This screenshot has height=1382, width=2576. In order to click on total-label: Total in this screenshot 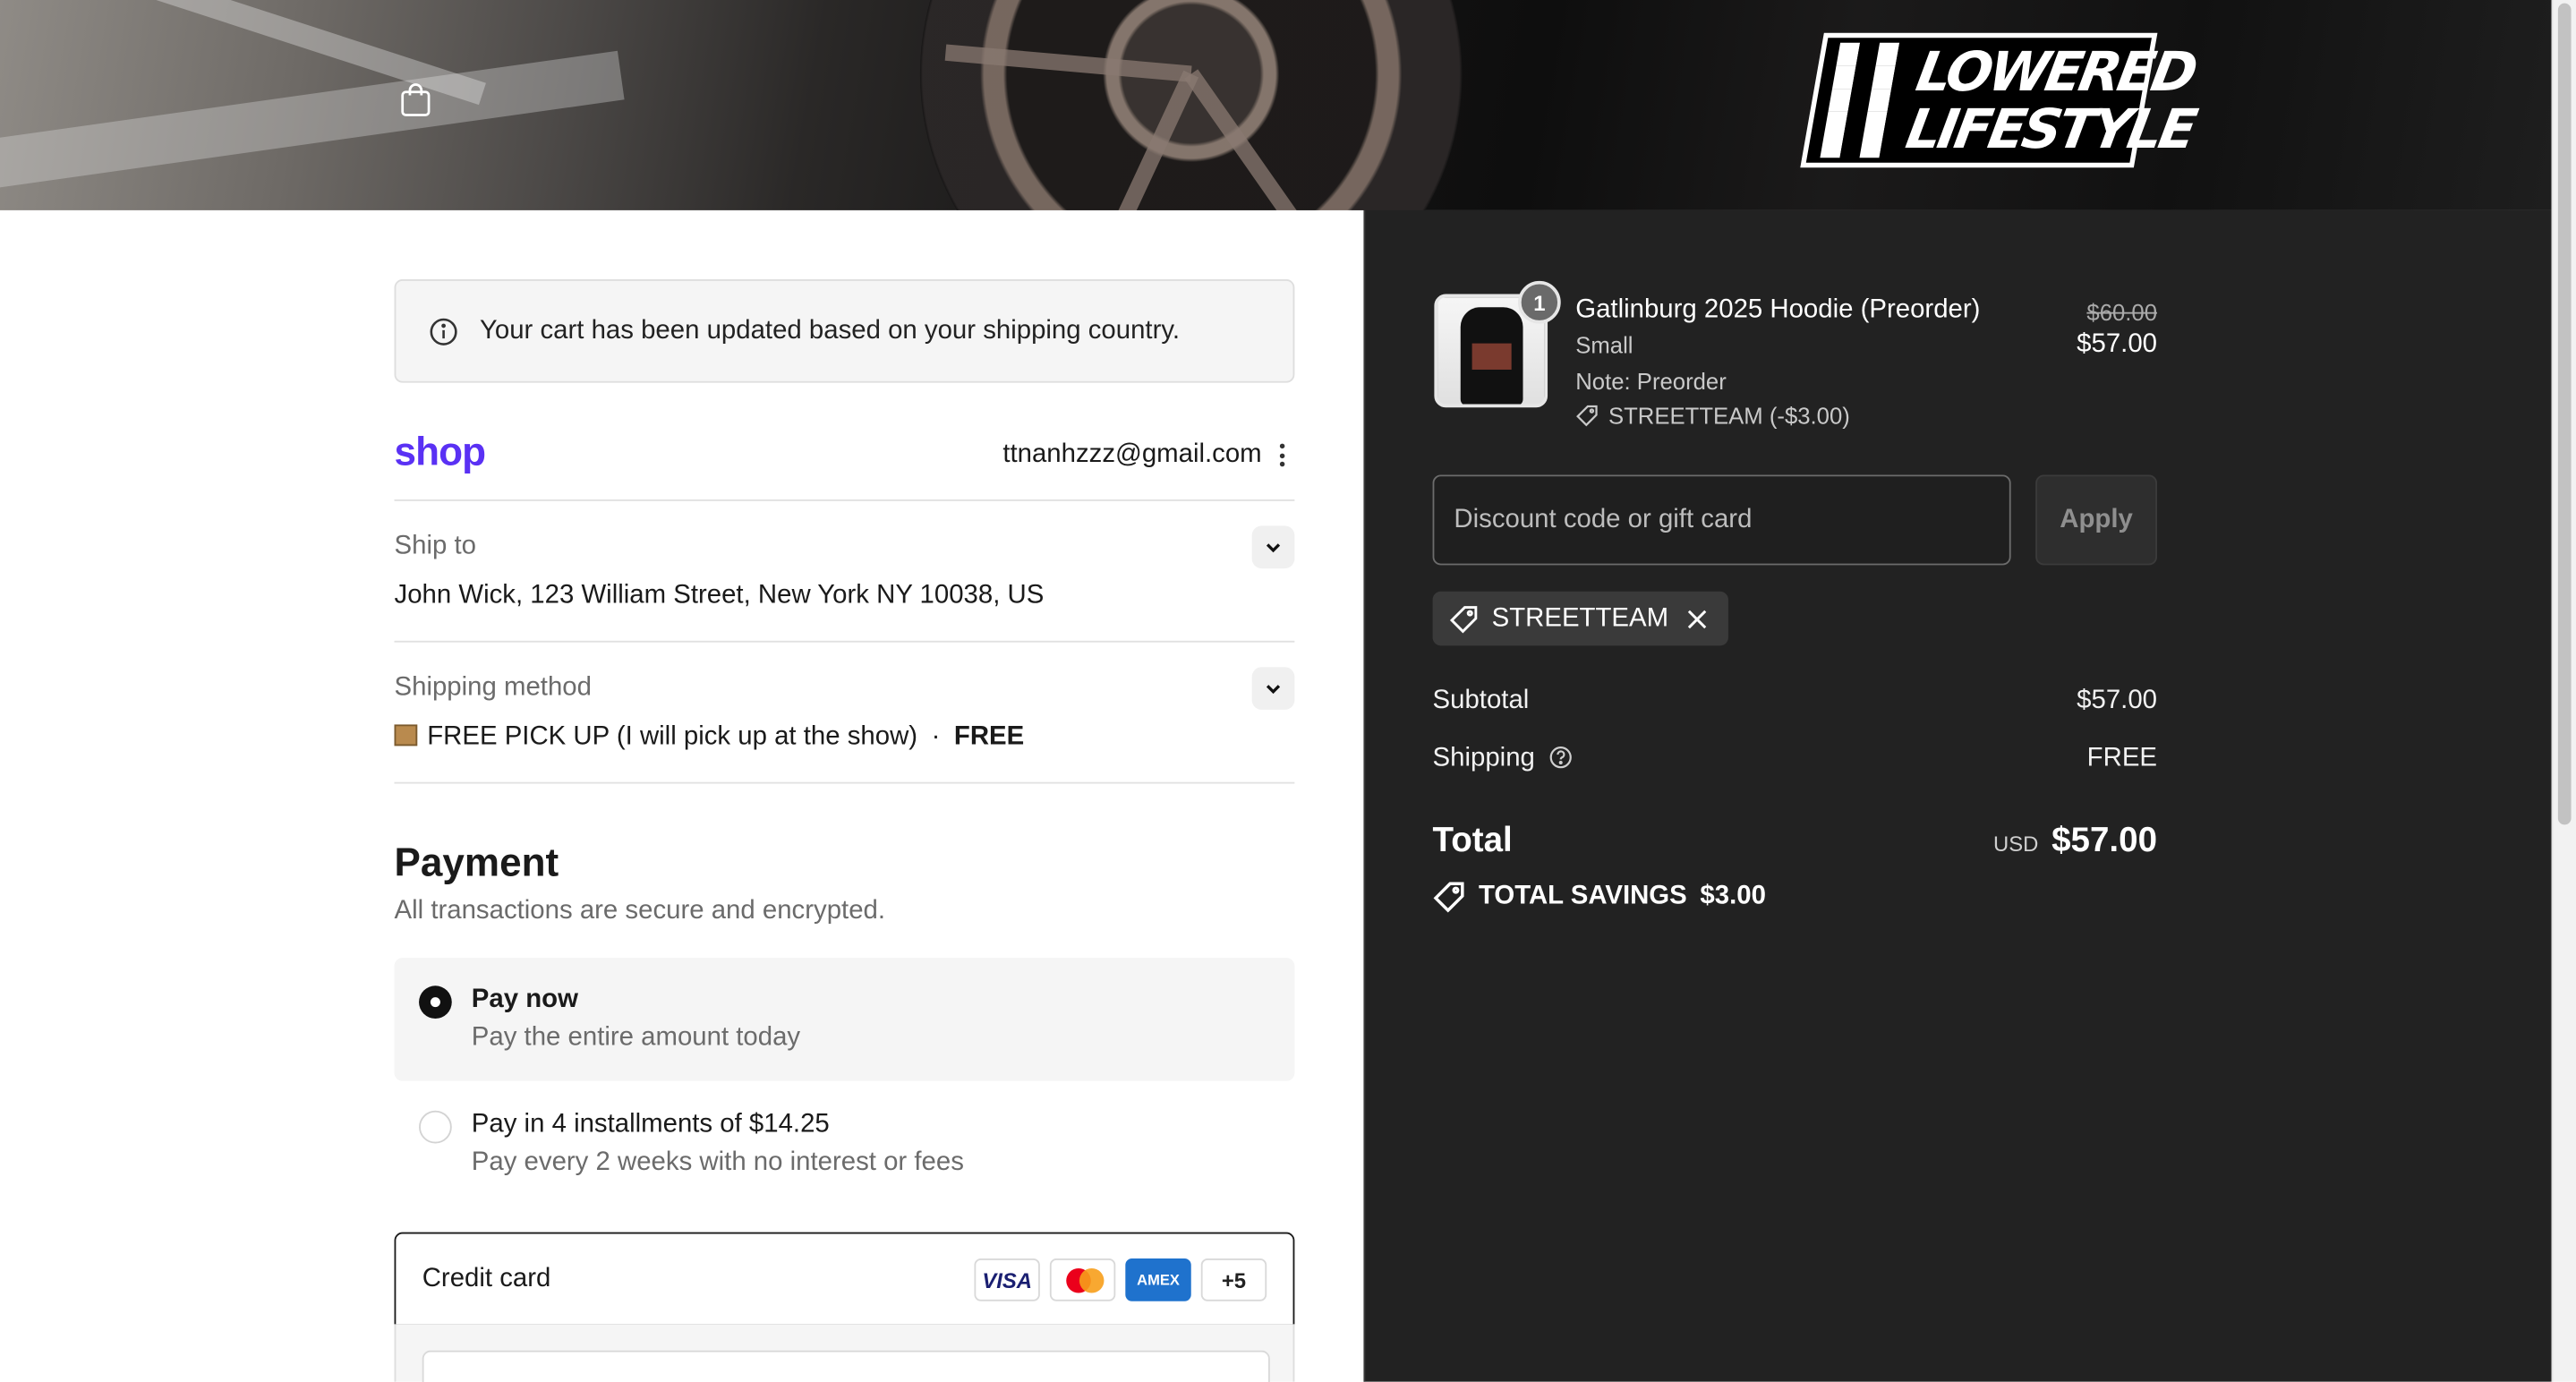, I will do `click(1472, 840)`.